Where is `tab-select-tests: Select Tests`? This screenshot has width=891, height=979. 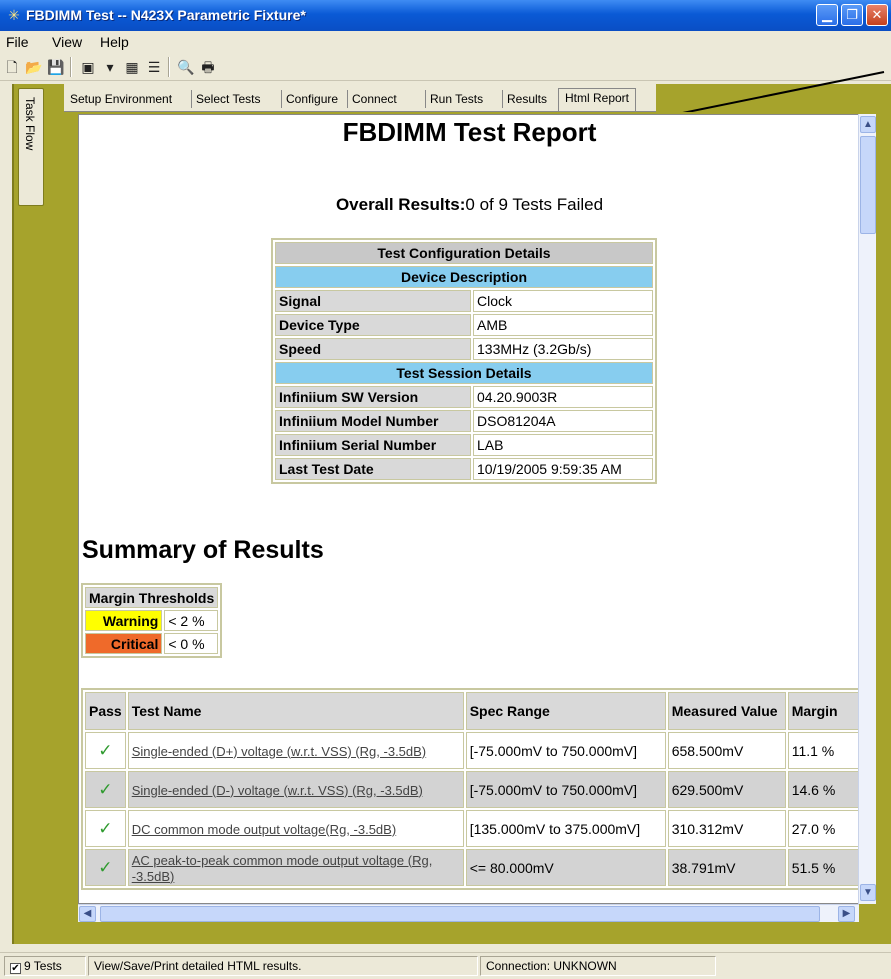 tab-select-tests: Select Tests is located at coordinates (228, 99).